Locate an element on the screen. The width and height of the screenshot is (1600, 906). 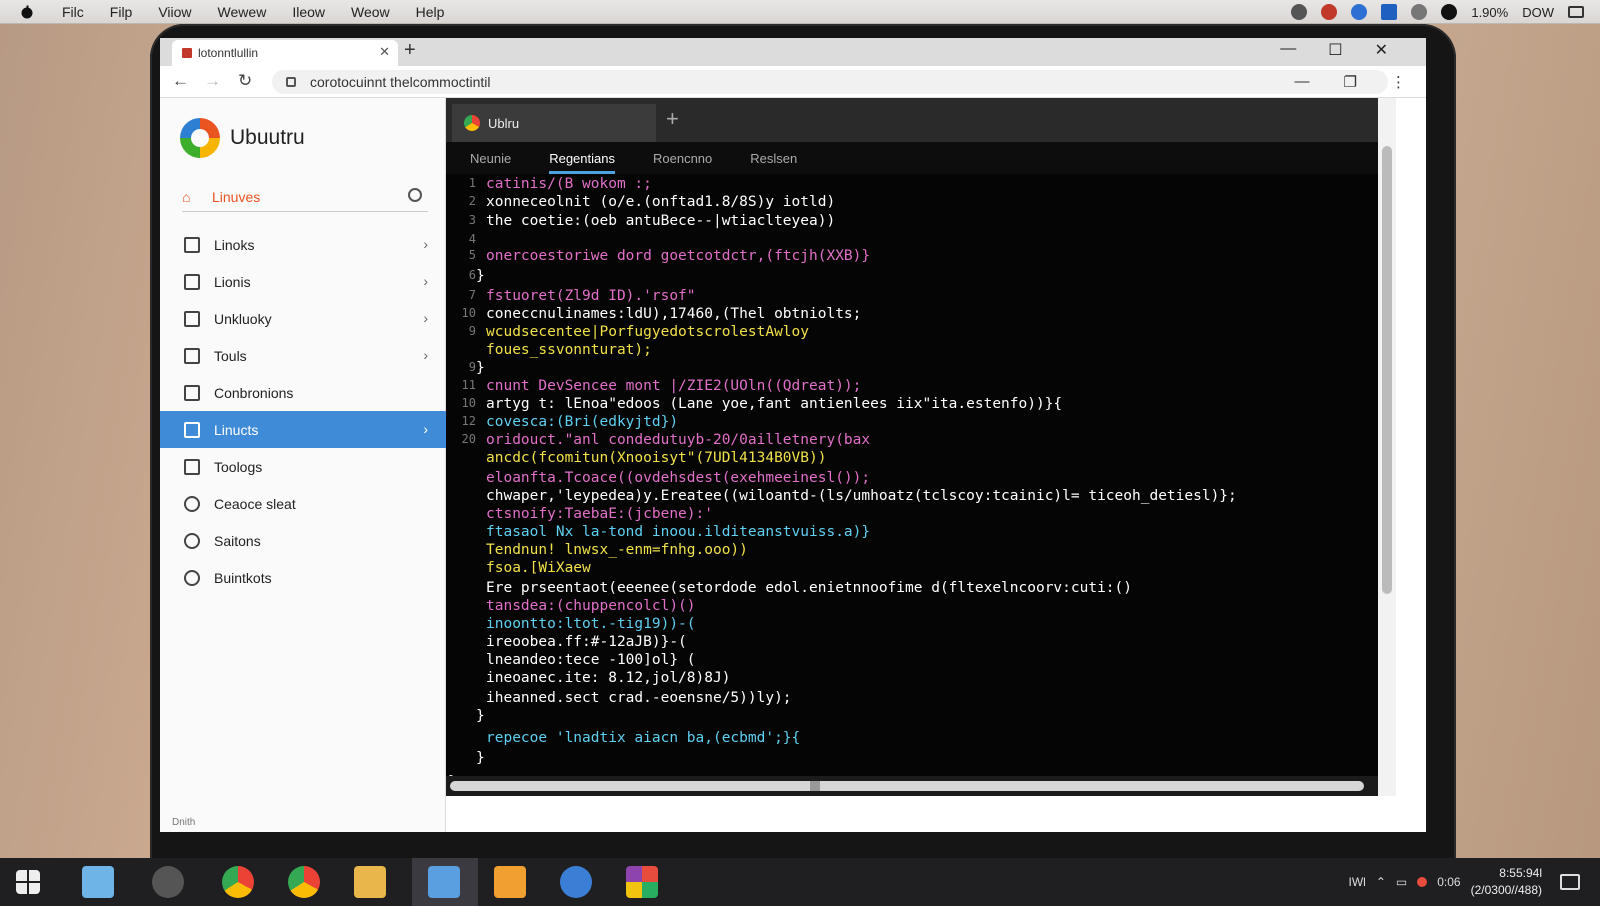
paint-app-icon is located at coordinates (642, 882).